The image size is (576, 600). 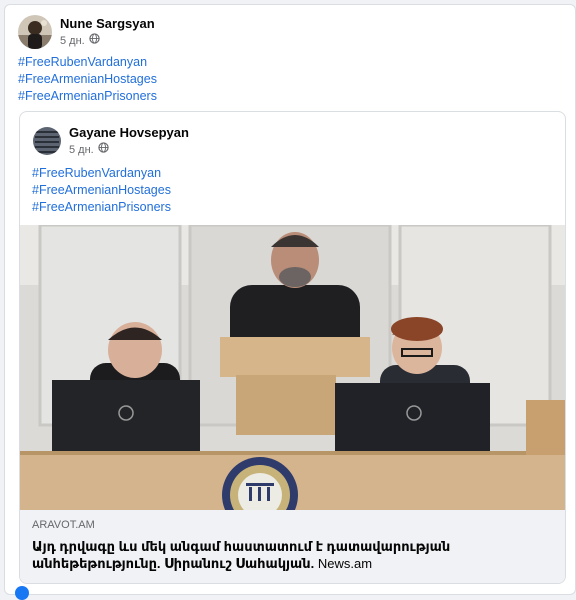 I want to click on shared-author-avatar, so click(x=47, y=141).